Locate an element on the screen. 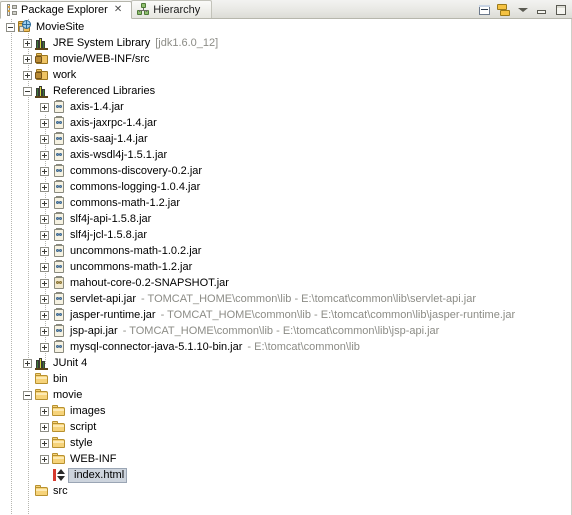 This screenshot has height=515, width=572. tree-item-label: Referenced Libraries is located at coordinates (104, 91).